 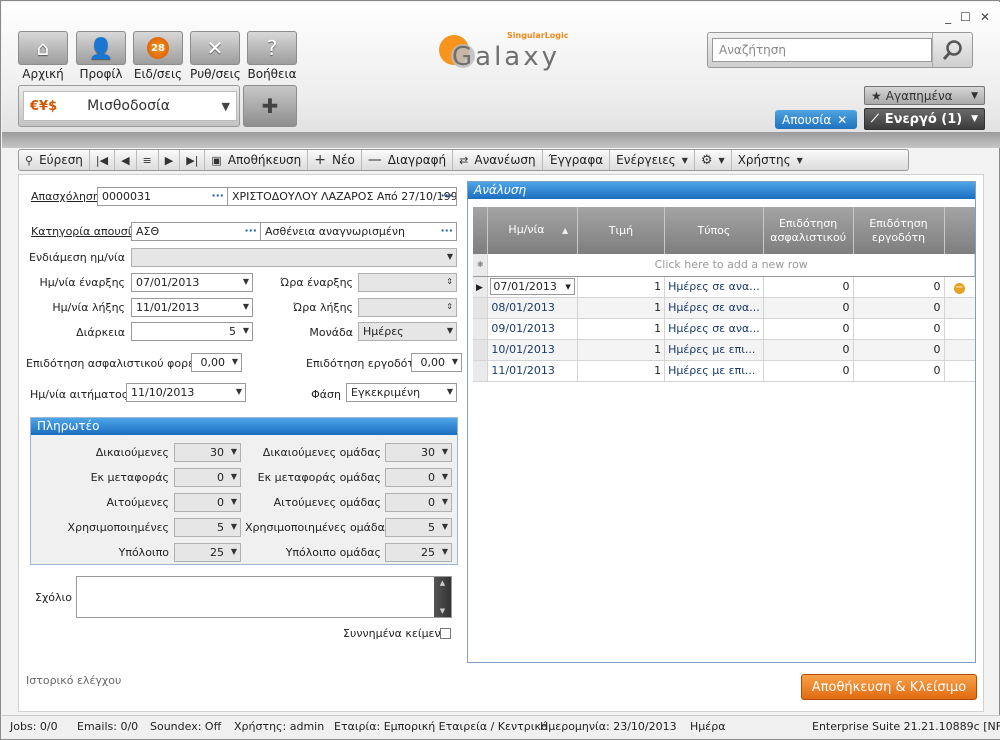 I want to click on col-header-type: Τύπος, so click(x=714, y=230).